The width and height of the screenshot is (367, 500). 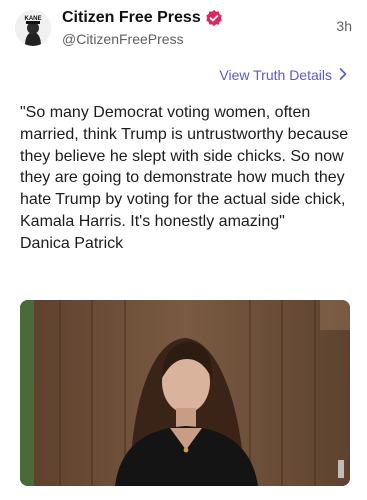 I want to click on view-truth-details-link: View Truth Details, so click(x=283, y=75).